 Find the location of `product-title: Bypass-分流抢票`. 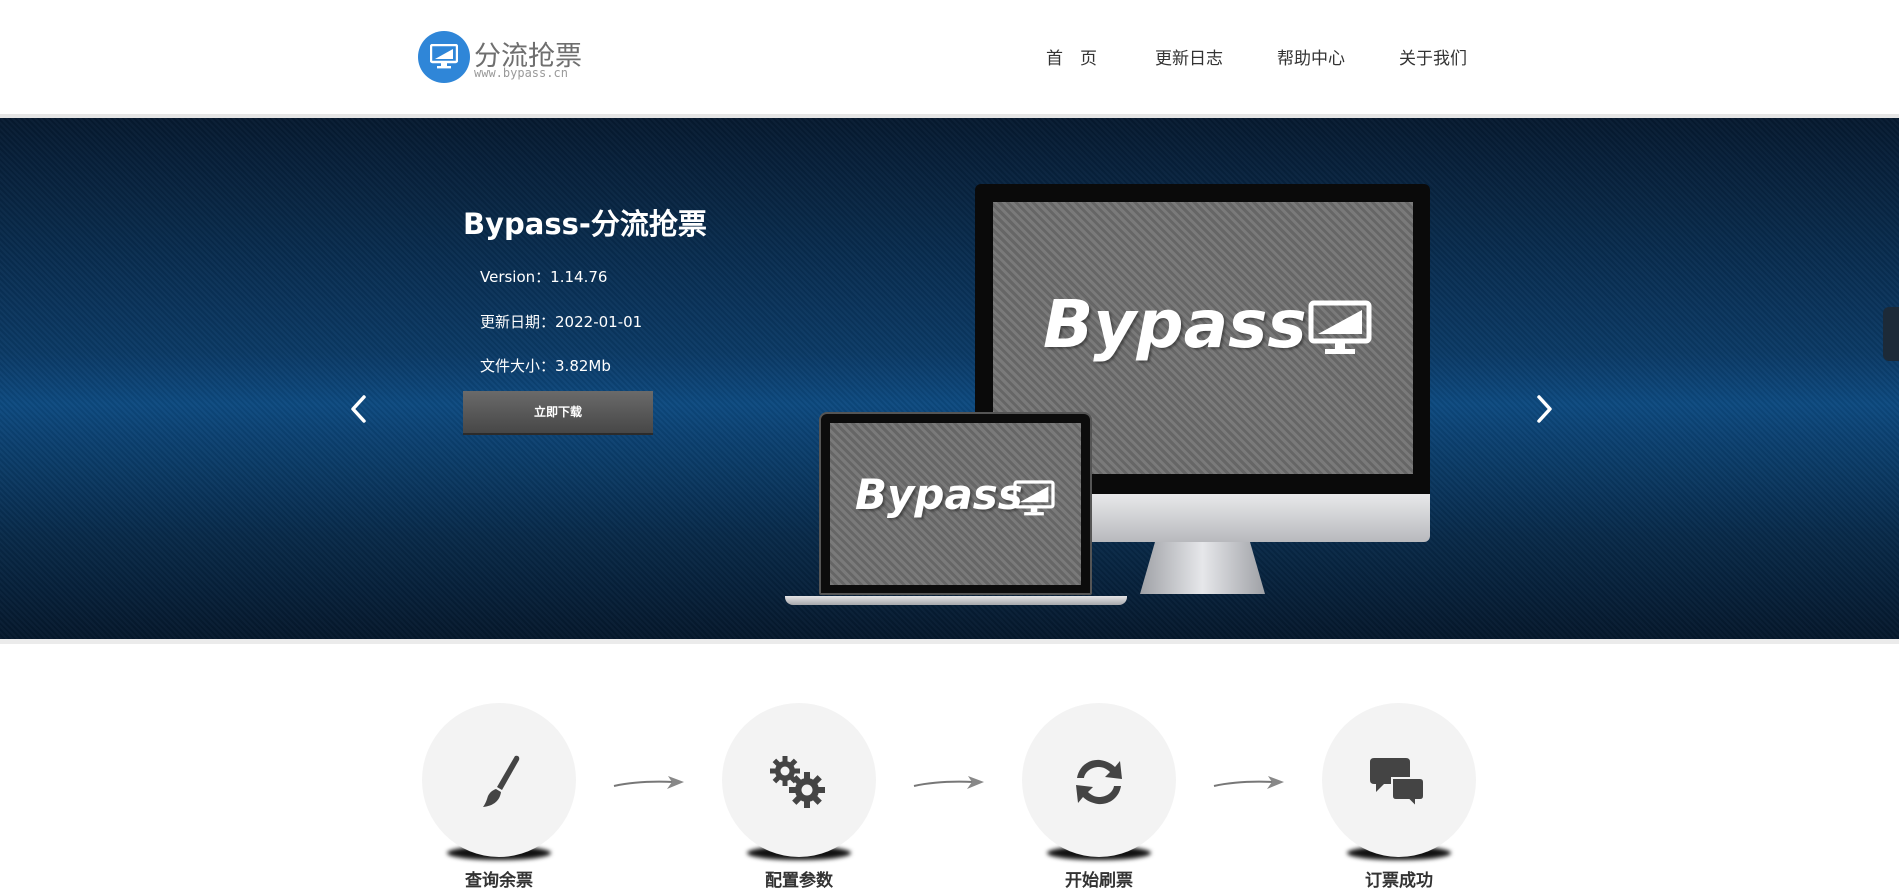

product-title: Bypass-分流抢票 is located at coordinates (585, 224).